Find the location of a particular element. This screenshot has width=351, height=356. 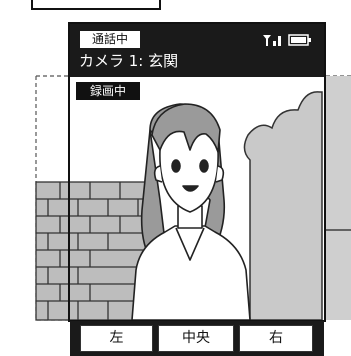

camera-label: カメラ 1: 玄関 is located at coordinates (129, 61).